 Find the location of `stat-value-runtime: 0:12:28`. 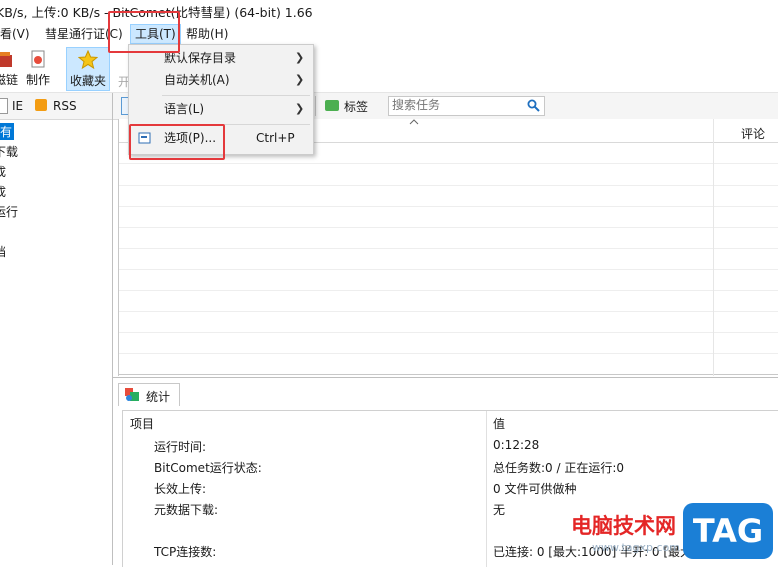

stat-value-runtime: 0:12:28 is located at coordinates (516, 445).